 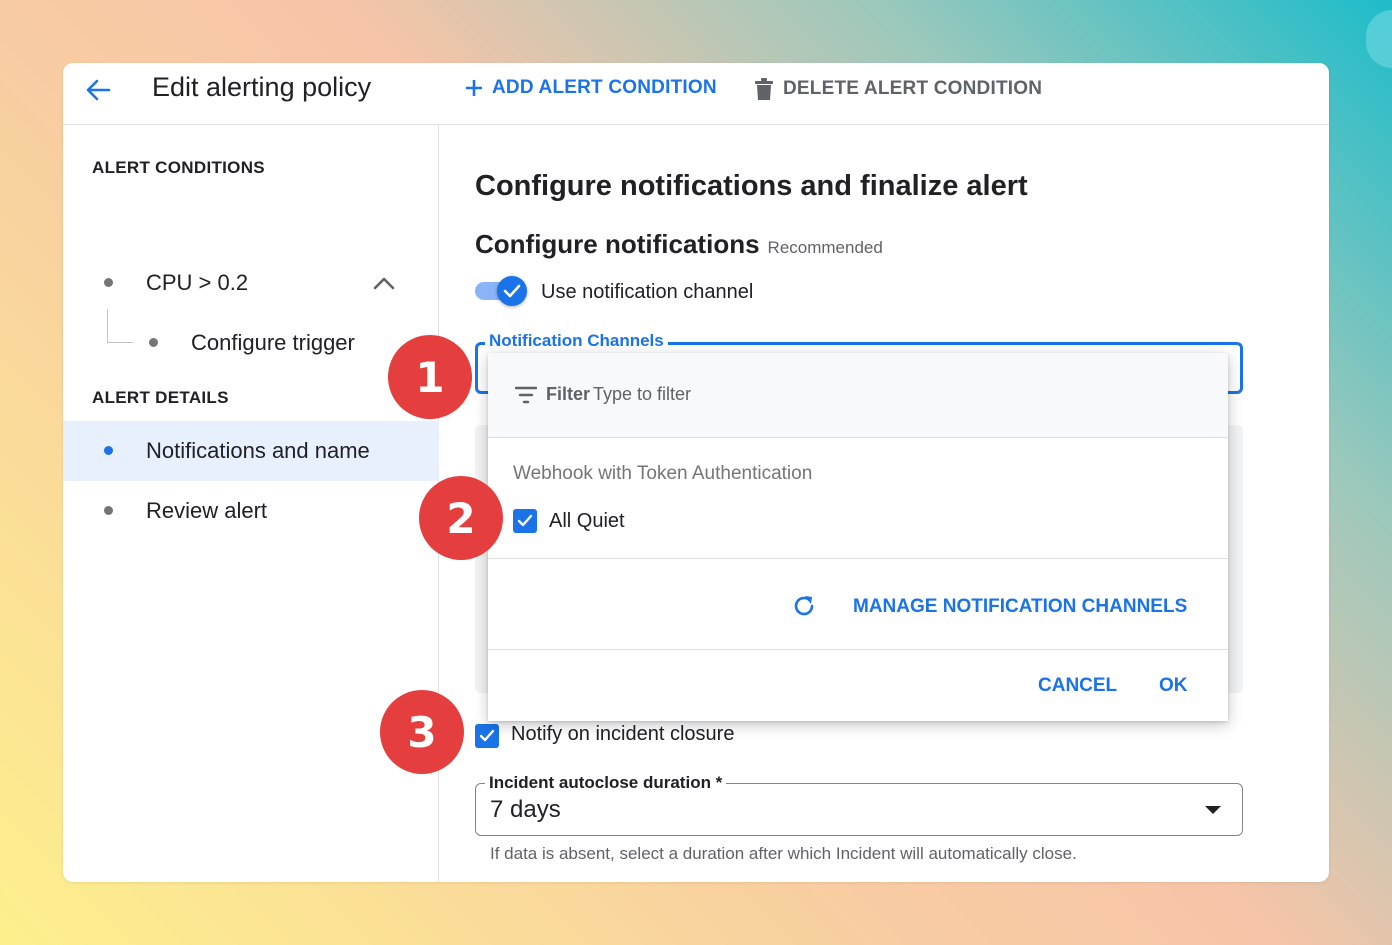 I want to click on sidebar-item-trigger: Configure trigger, so click(x=251, y=343).